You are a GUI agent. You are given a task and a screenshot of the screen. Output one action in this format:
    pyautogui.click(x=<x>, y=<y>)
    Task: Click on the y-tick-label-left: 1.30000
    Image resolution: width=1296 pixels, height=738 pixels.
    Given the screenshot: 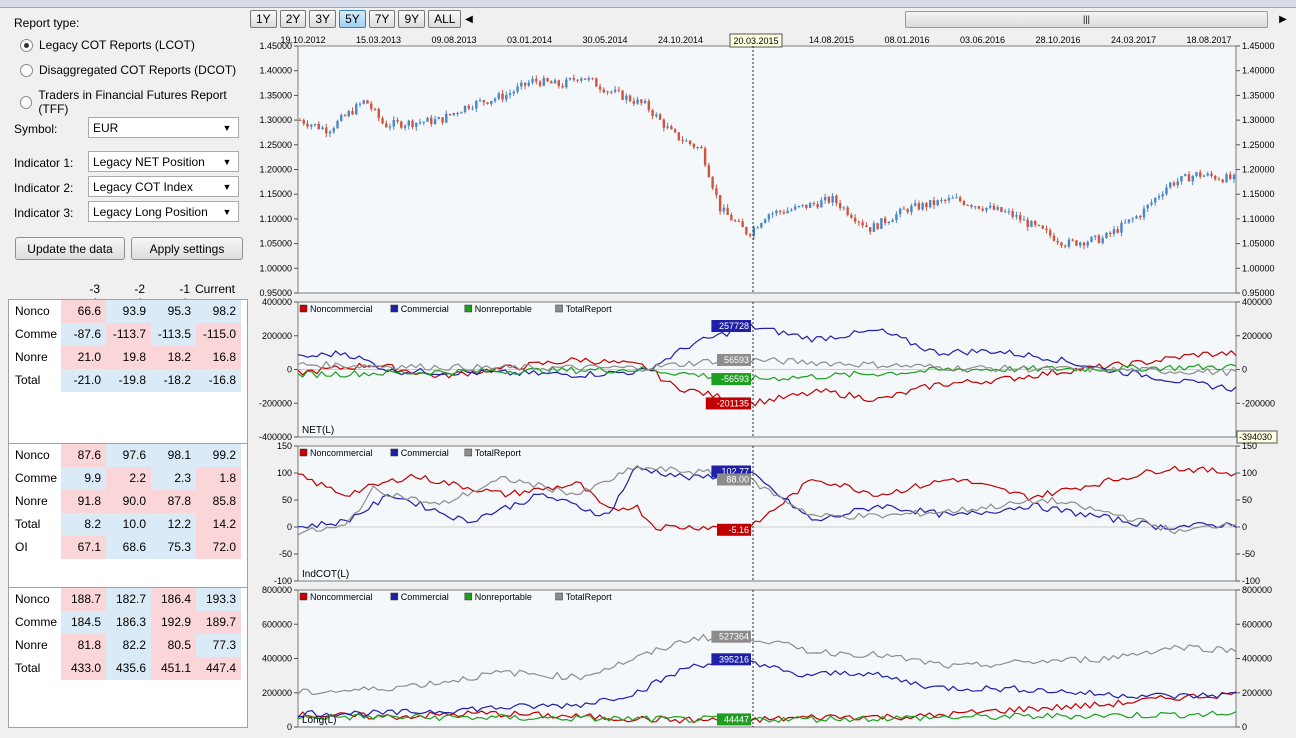 What is the action you would take?
    pyautogui.click(x=275, y=120)
    